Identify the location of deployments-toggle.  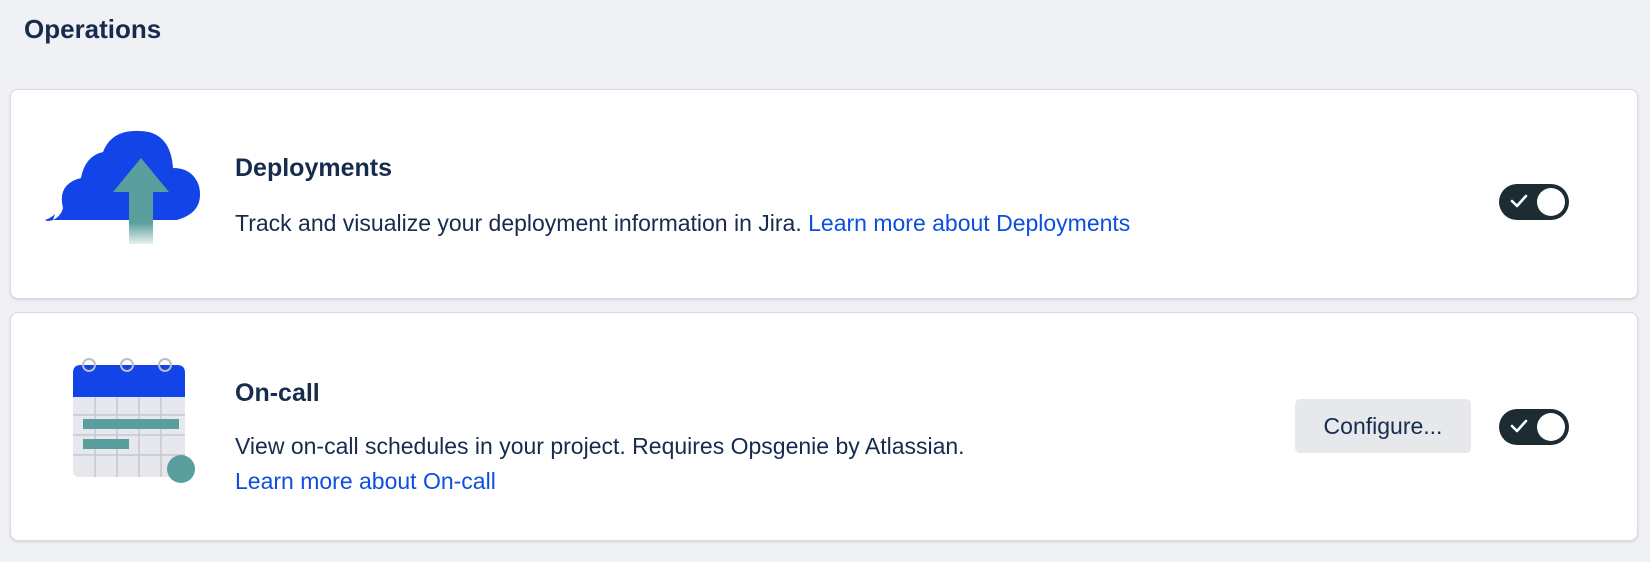
(1534, 202).